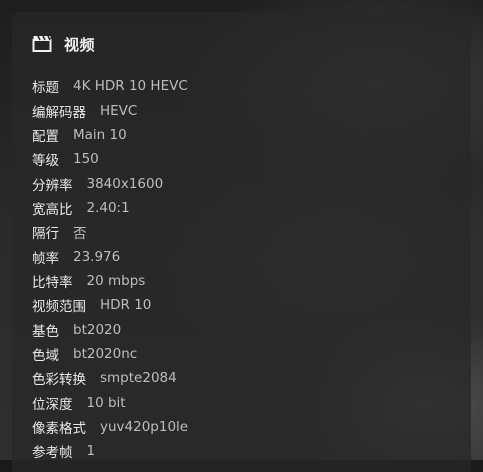 The width and height of the screenshot is (483, 472). What do you see at coordinates (97, 256) in the screenshot?
I see `property-value: 23.976` at bounding box center [97, 256].